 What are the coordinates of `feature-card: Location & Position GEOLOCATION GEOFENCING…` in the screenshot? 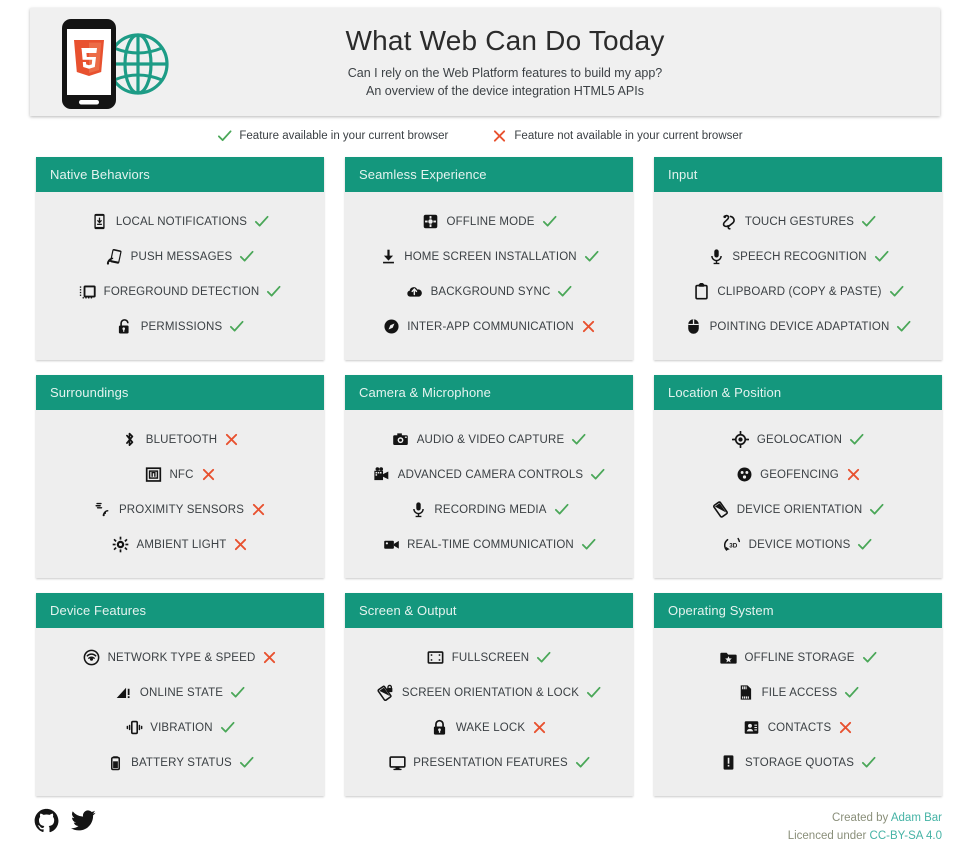 It's located at (798, 476).